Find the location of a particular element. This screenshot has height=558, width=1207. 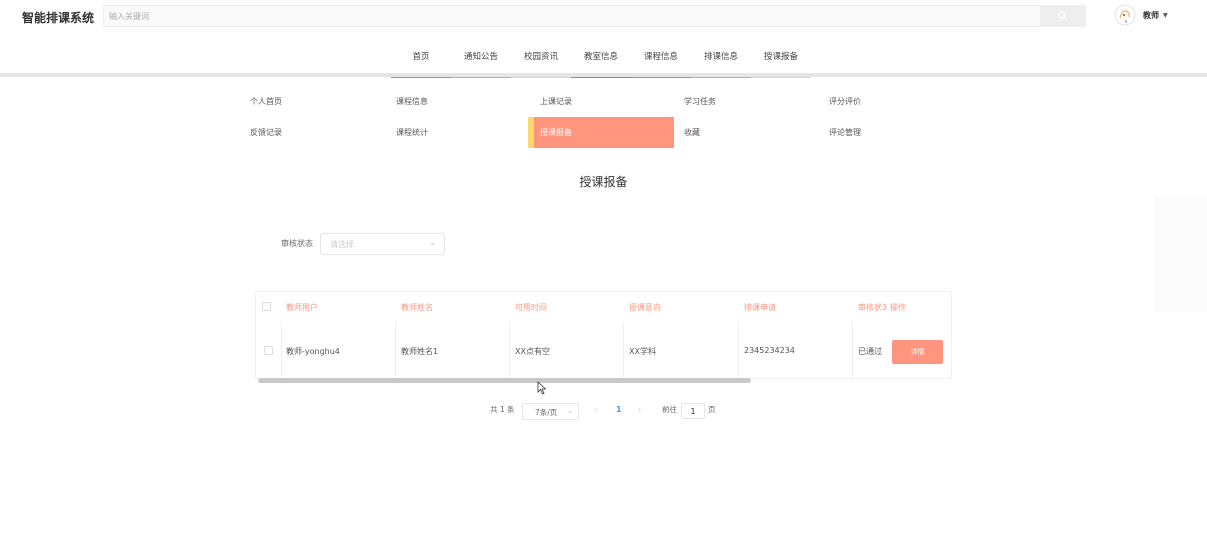

page-suffix: 页 is located at coordinates (712, 409).